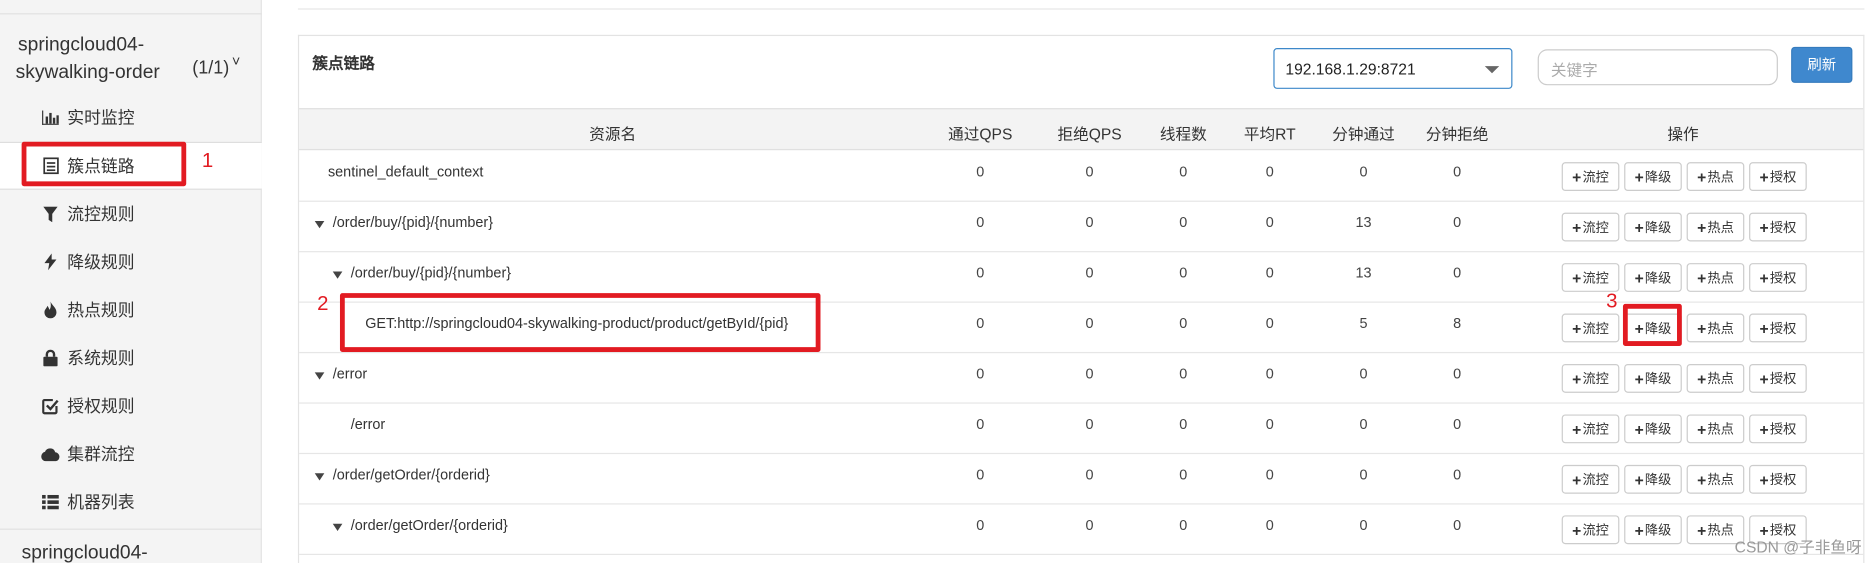 The width and height of the screenshot is (1874, 563). Describe the element at coordinates (131, 262) in the screenshot. I see `sidebar-item-degrade-rules: 降级规则` at that location.